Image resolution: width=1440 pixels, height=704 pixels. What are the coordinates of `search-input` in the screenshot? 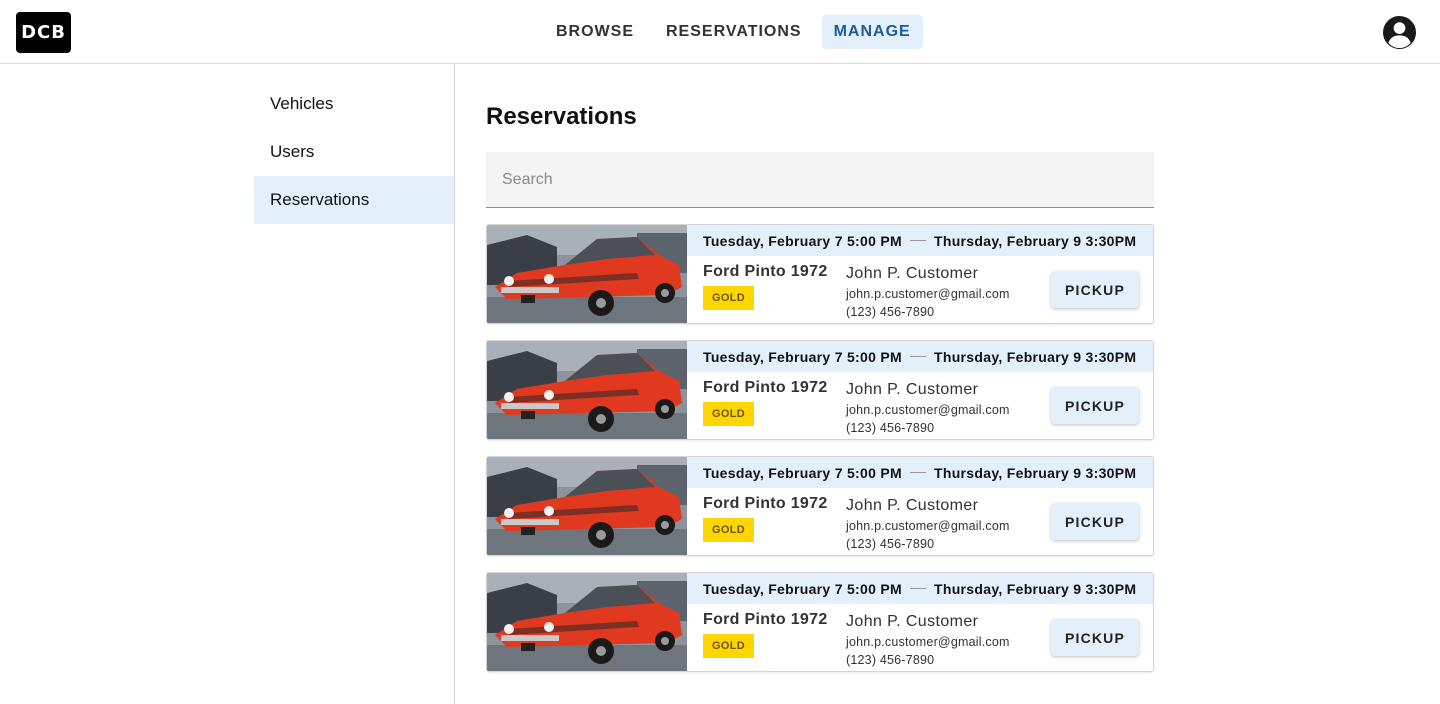 It's located at (820, 180).